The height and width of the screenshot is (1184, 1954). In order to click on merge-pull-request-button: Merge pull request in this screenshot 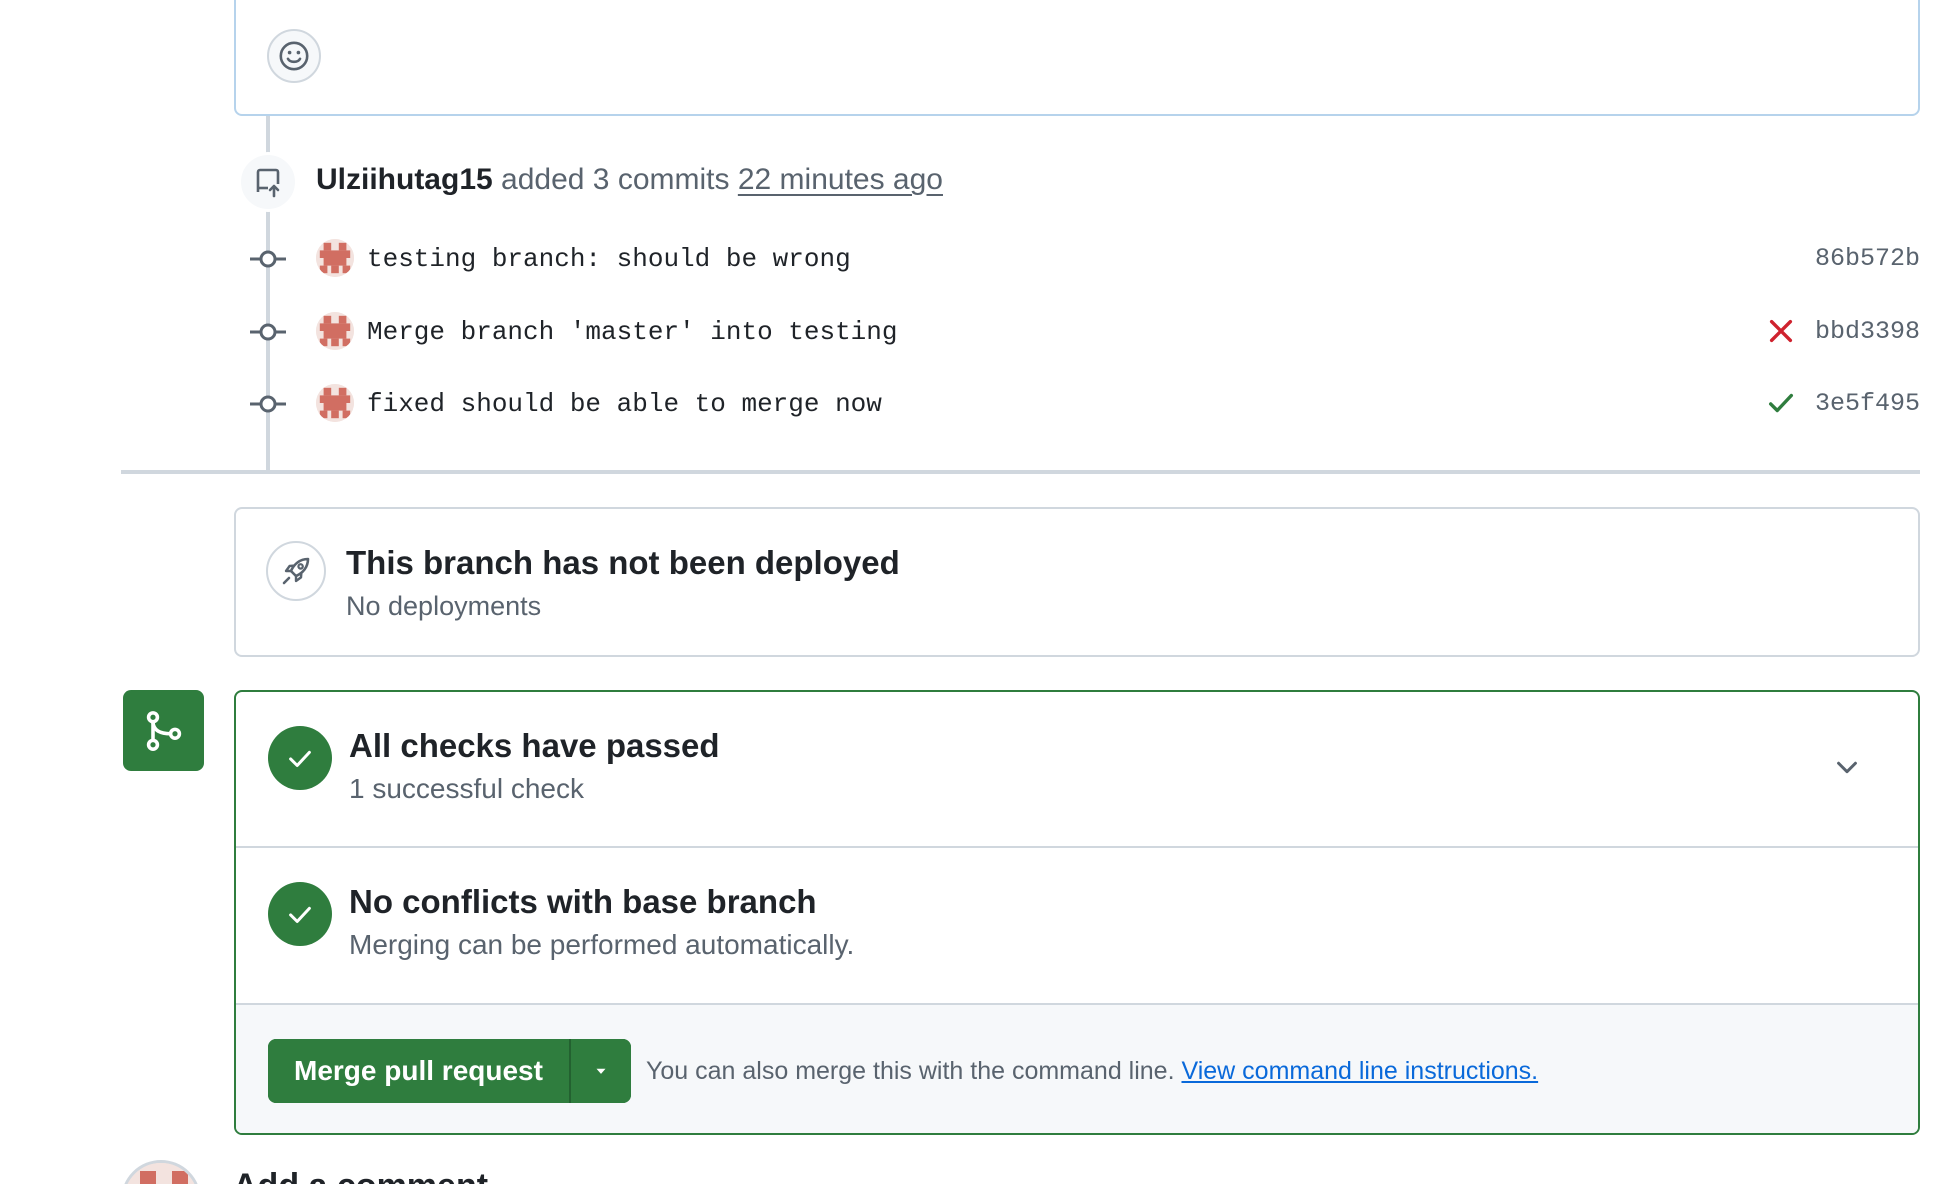, I will do `click(418, 1071)`.